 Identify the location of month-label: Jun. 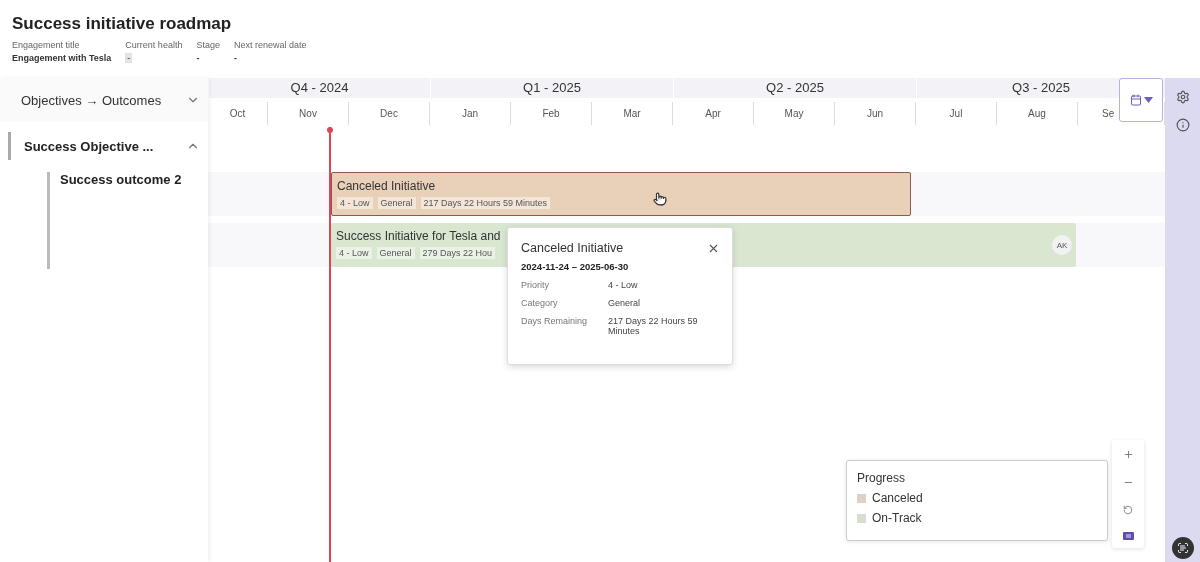
(875, 113).